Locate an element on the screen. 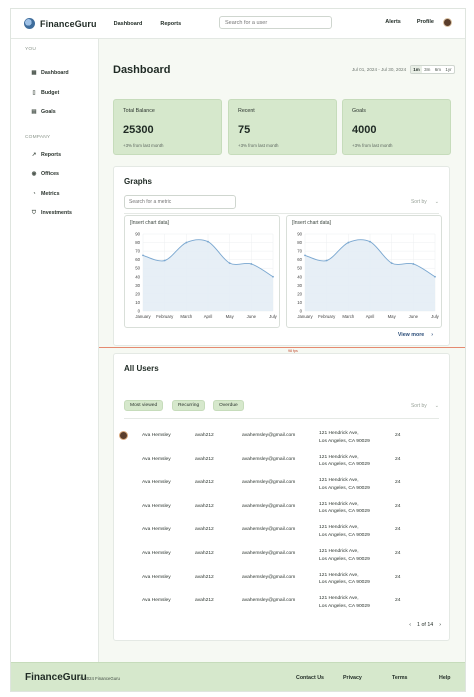  graphs-sort-dropdown: Sort by ⌄ is located at coordinates (425, 202).